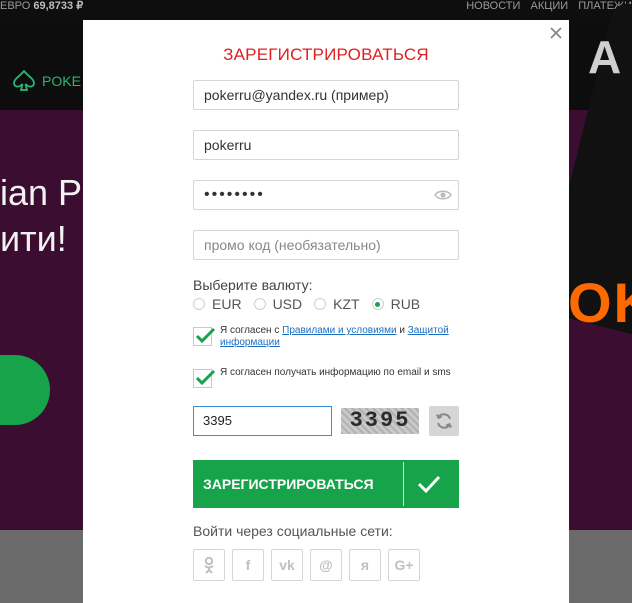  What do you see at coordinates (61, 81) in the screenshot?
I see `logo-text: POKE` at bounding box center [61, 81].